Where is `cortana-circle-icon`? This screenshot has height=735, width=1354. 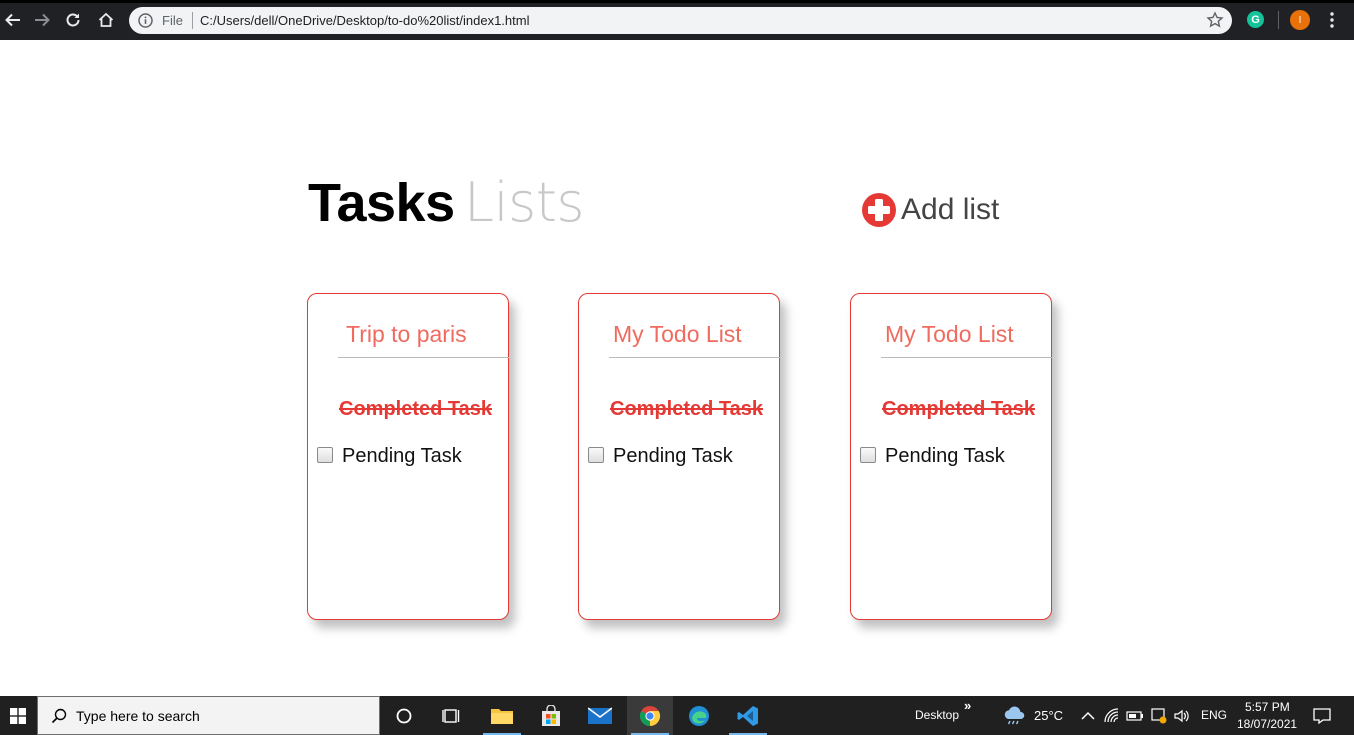 cortana-circle-icon is located at coordinates (404, 715).